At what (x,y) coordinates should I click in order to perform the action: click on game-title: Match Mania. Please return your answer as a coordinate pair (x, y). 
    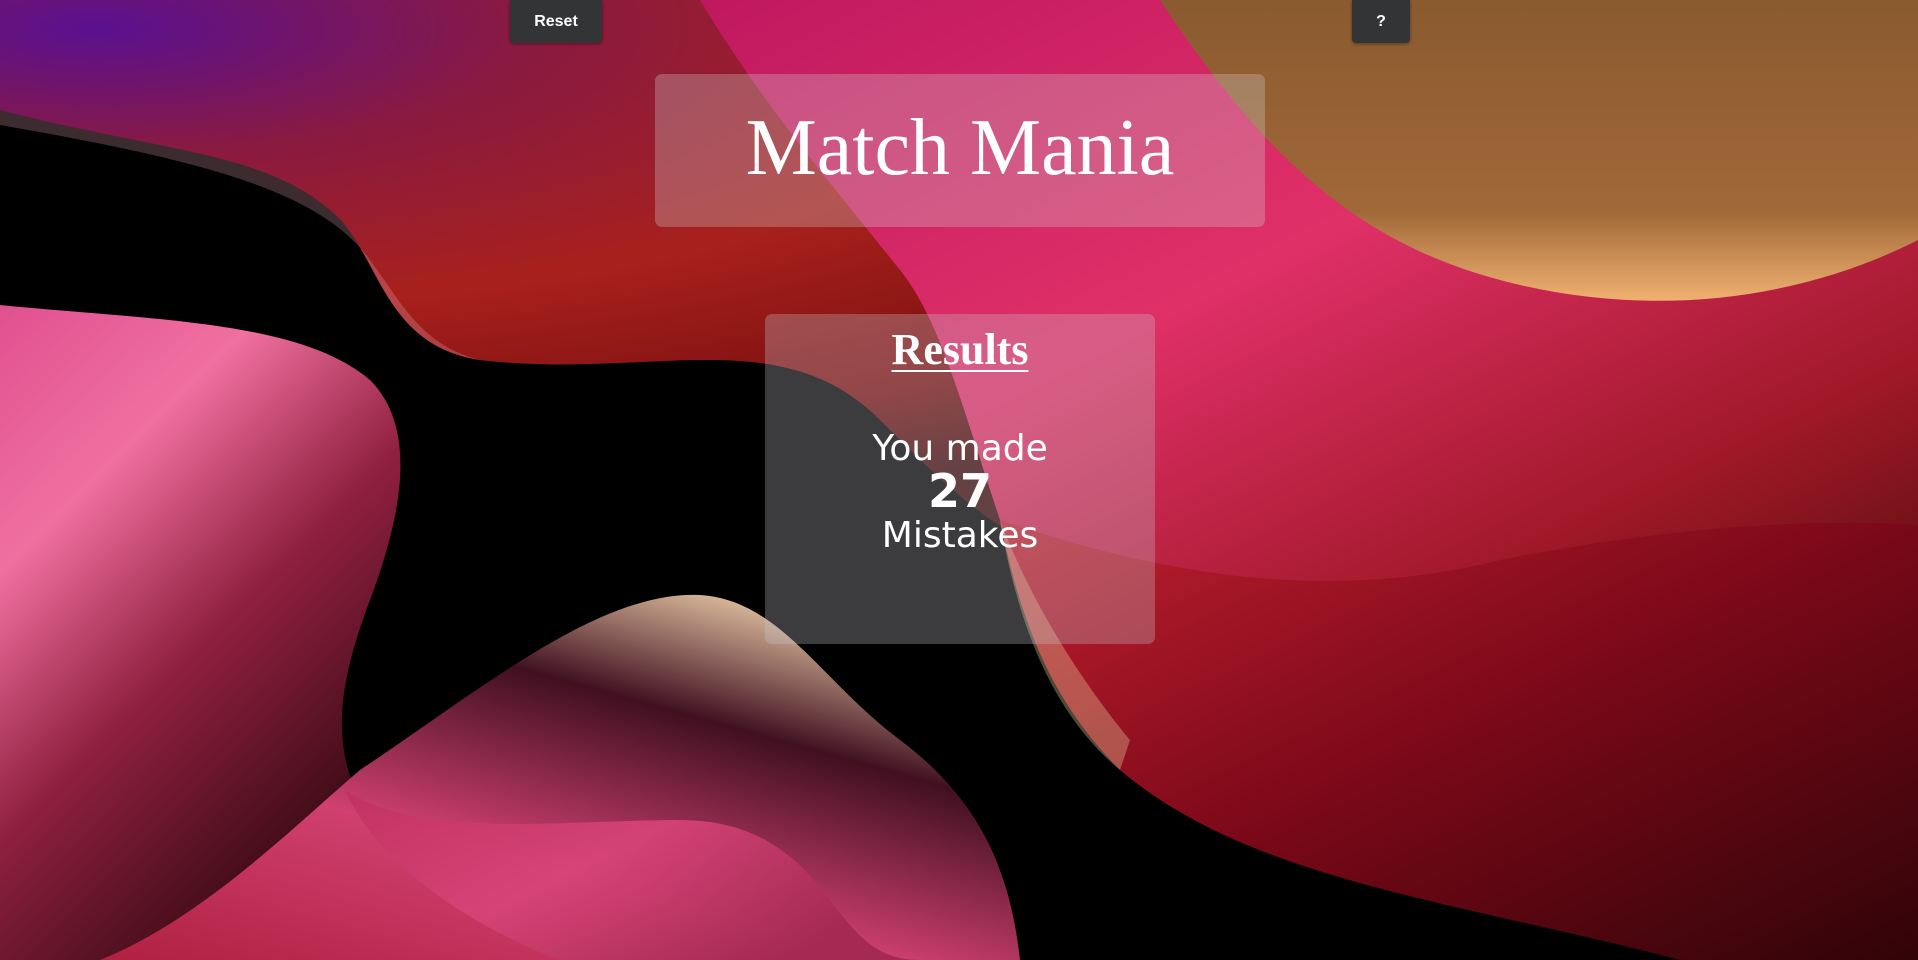
    Looking at the image, I should click on (960, 147).